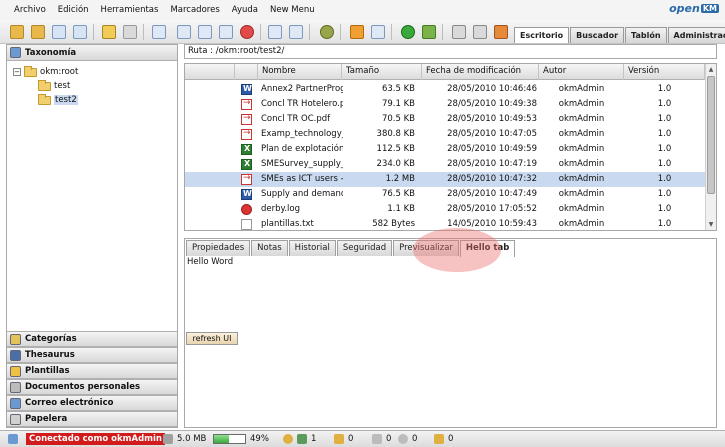  I want to click on collapse-icon: −, so click(17, 72).